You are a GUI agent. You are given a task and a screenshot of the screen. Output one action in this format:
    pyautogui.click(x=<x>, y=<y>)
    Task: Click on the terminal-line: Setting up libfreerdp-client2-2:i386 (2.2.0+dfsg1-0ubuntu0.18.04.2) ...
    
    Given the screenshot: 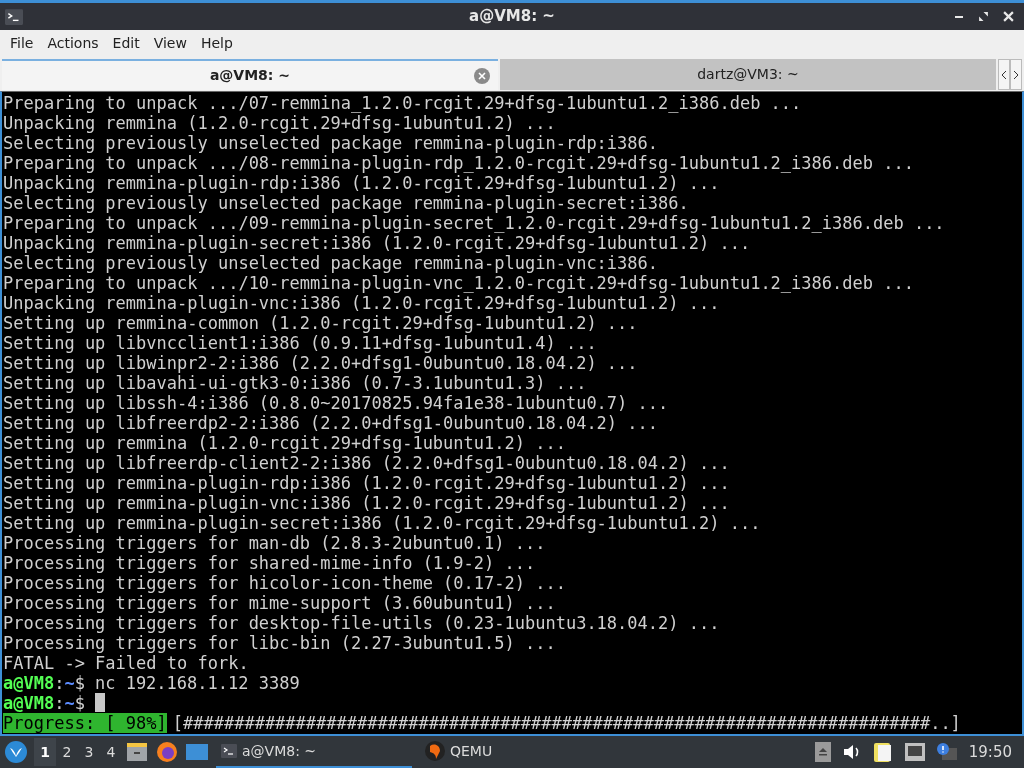 What is the action you would take?
    pyautogui.click(x=367, y=463)
    